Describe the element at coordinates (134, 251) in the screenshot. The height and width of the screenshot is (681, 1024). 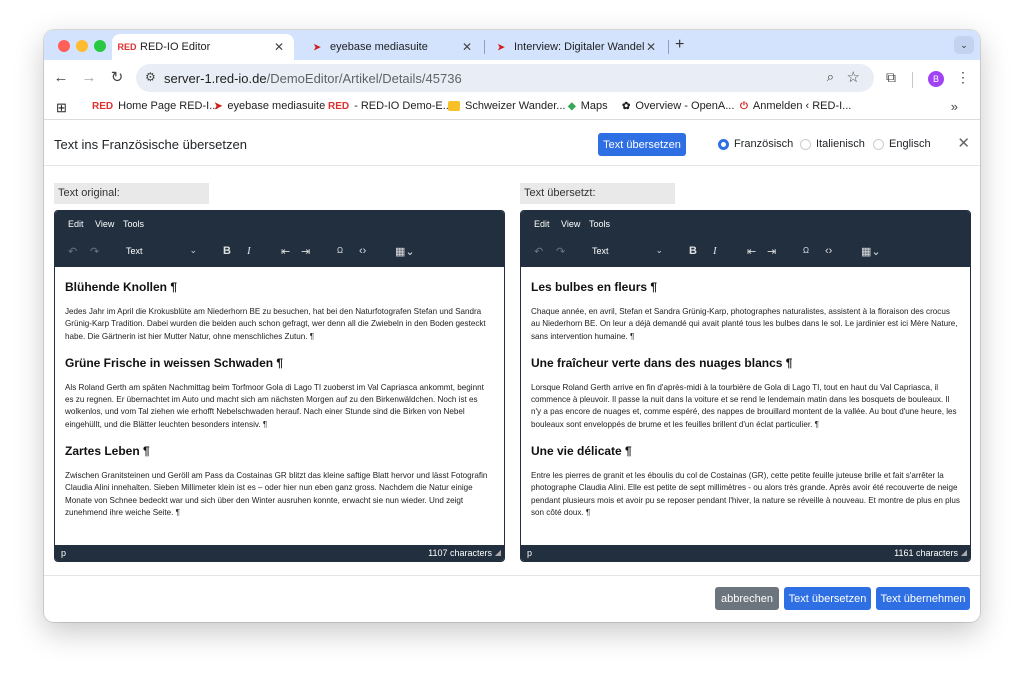
I see `format-select-value: Text` at that location.